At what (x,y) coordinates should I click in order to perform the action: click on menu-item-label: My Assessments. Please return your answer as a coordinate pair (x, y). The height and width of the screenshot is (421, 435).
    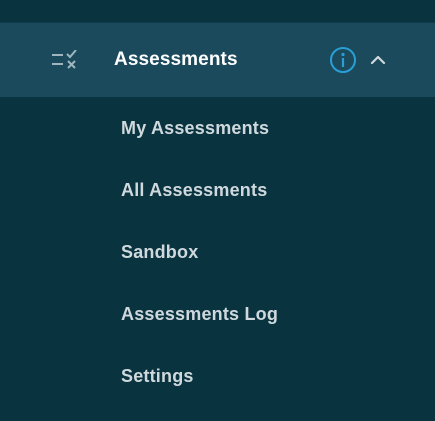
    Looking at the image, I should click on (195, 128).